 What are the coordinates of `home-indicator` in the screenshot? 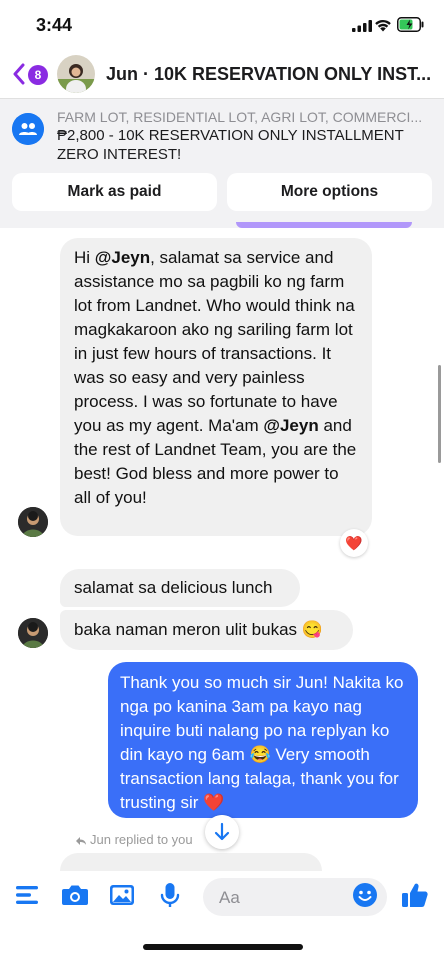 It's located at (223, 947).